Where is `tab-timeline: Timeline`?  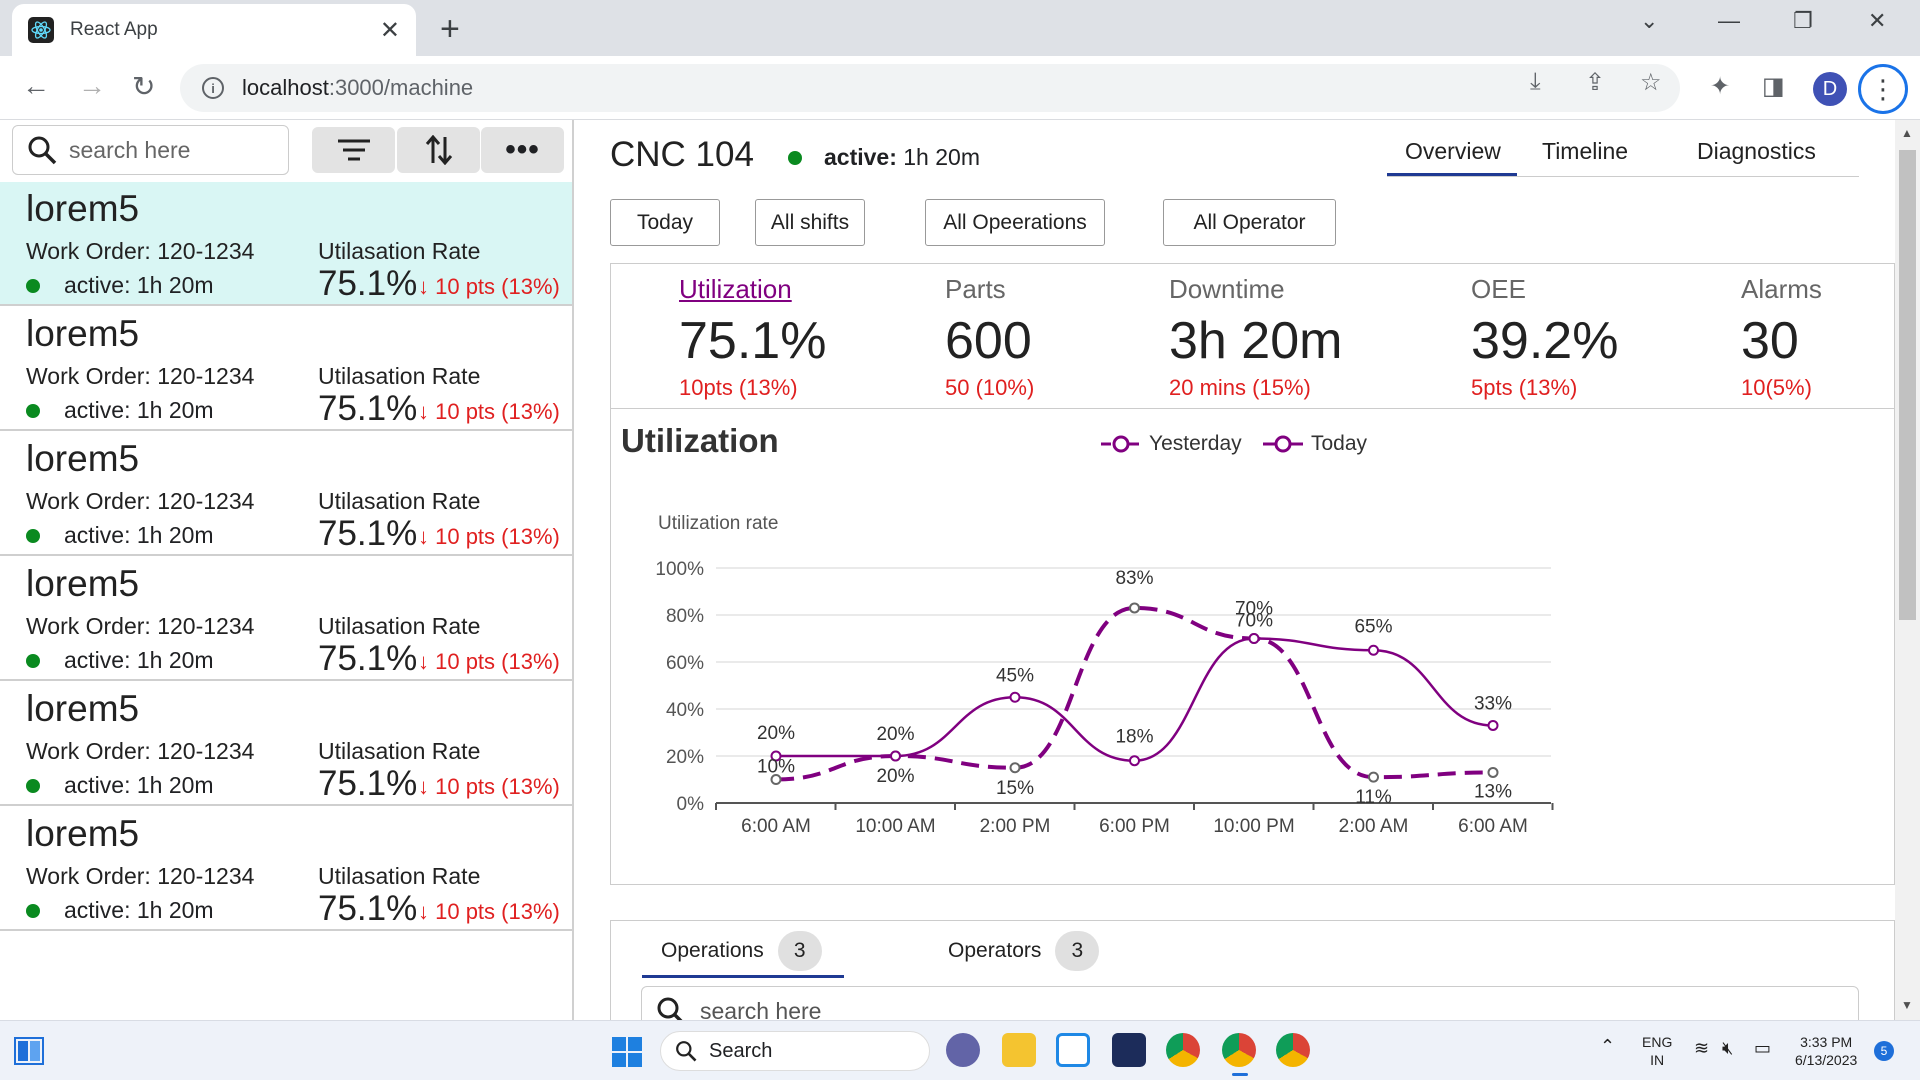 tab-timeline: Timeline is located at coordinates (1585, 151).